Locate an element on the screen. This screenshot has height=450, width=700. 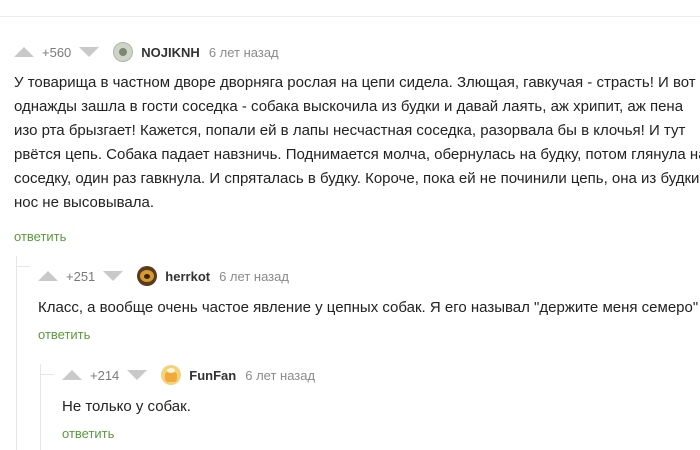
username: FunFan is located at coordinates (212, 375).